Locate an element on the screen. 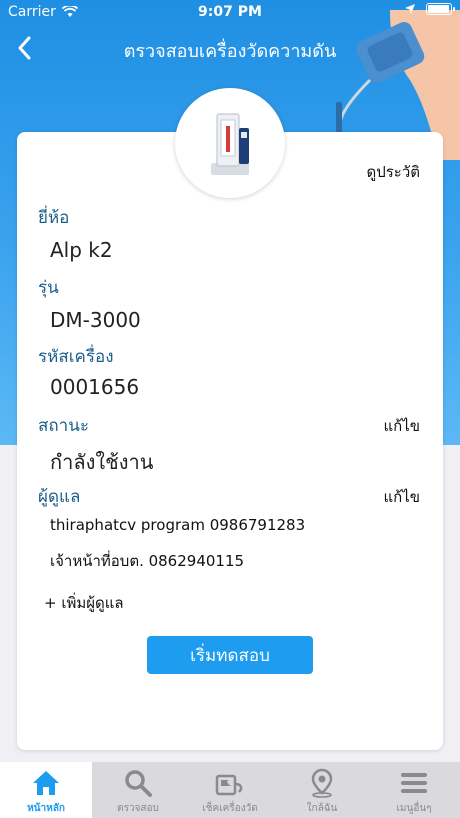 The image size is (460, 818). tab-nearby: ใกล้ฉัน is located at coordinates (322, 790).